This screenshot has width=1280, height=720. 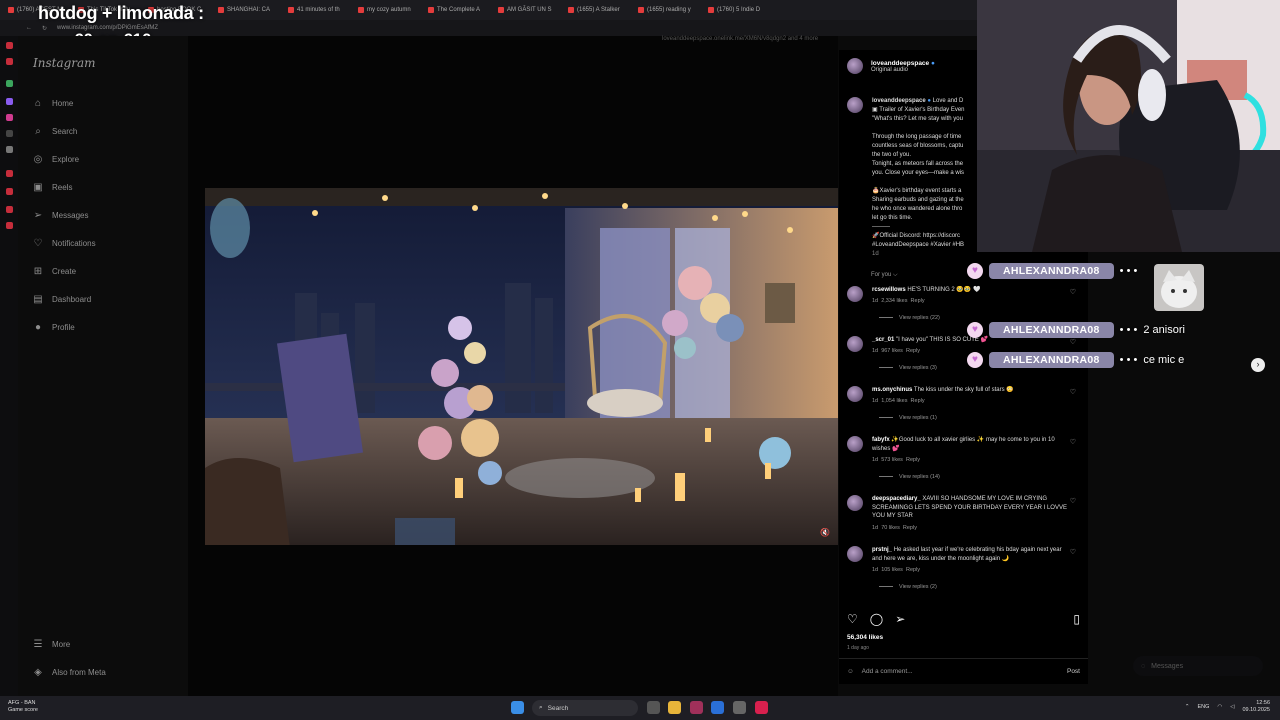 I want to click on widget-score: AFG - BAN Game score, so click(x=23, y=707).